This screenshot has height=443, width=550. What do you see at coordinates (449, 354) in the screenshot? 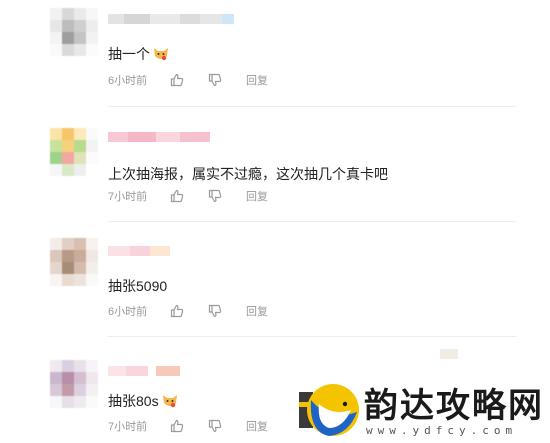
I see `blurred-fragment` at bounding box center [449, 354].